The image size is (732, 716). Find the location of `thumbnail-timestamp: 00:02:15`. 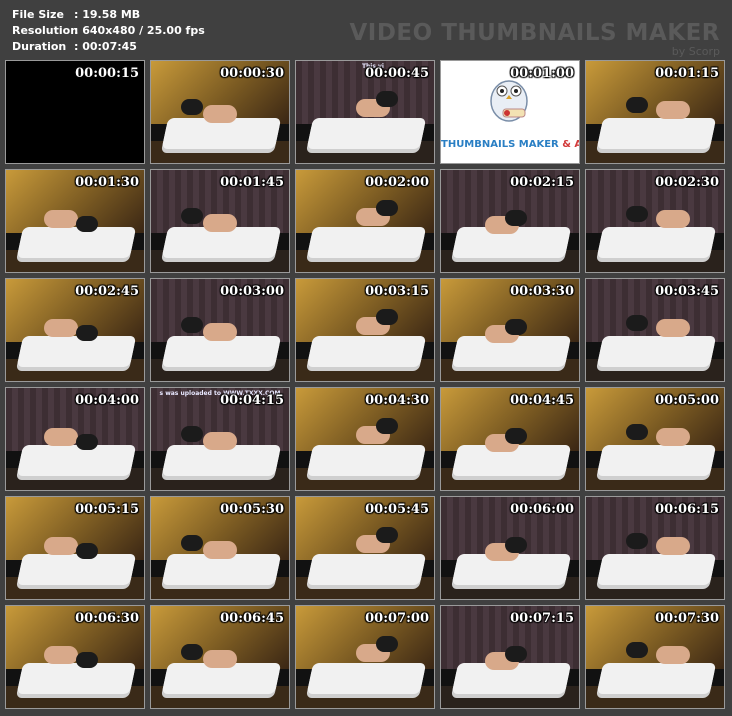

thumbnail-timestamp: 00:02:15 is located at coordinates (542, 182).